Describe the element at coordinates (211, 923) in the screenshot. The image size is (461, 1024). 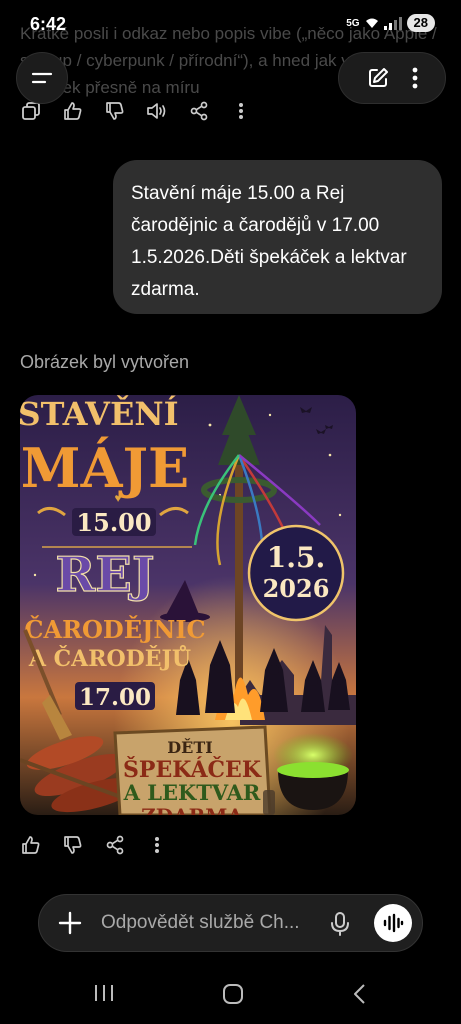
I see `reply-input` at that location.